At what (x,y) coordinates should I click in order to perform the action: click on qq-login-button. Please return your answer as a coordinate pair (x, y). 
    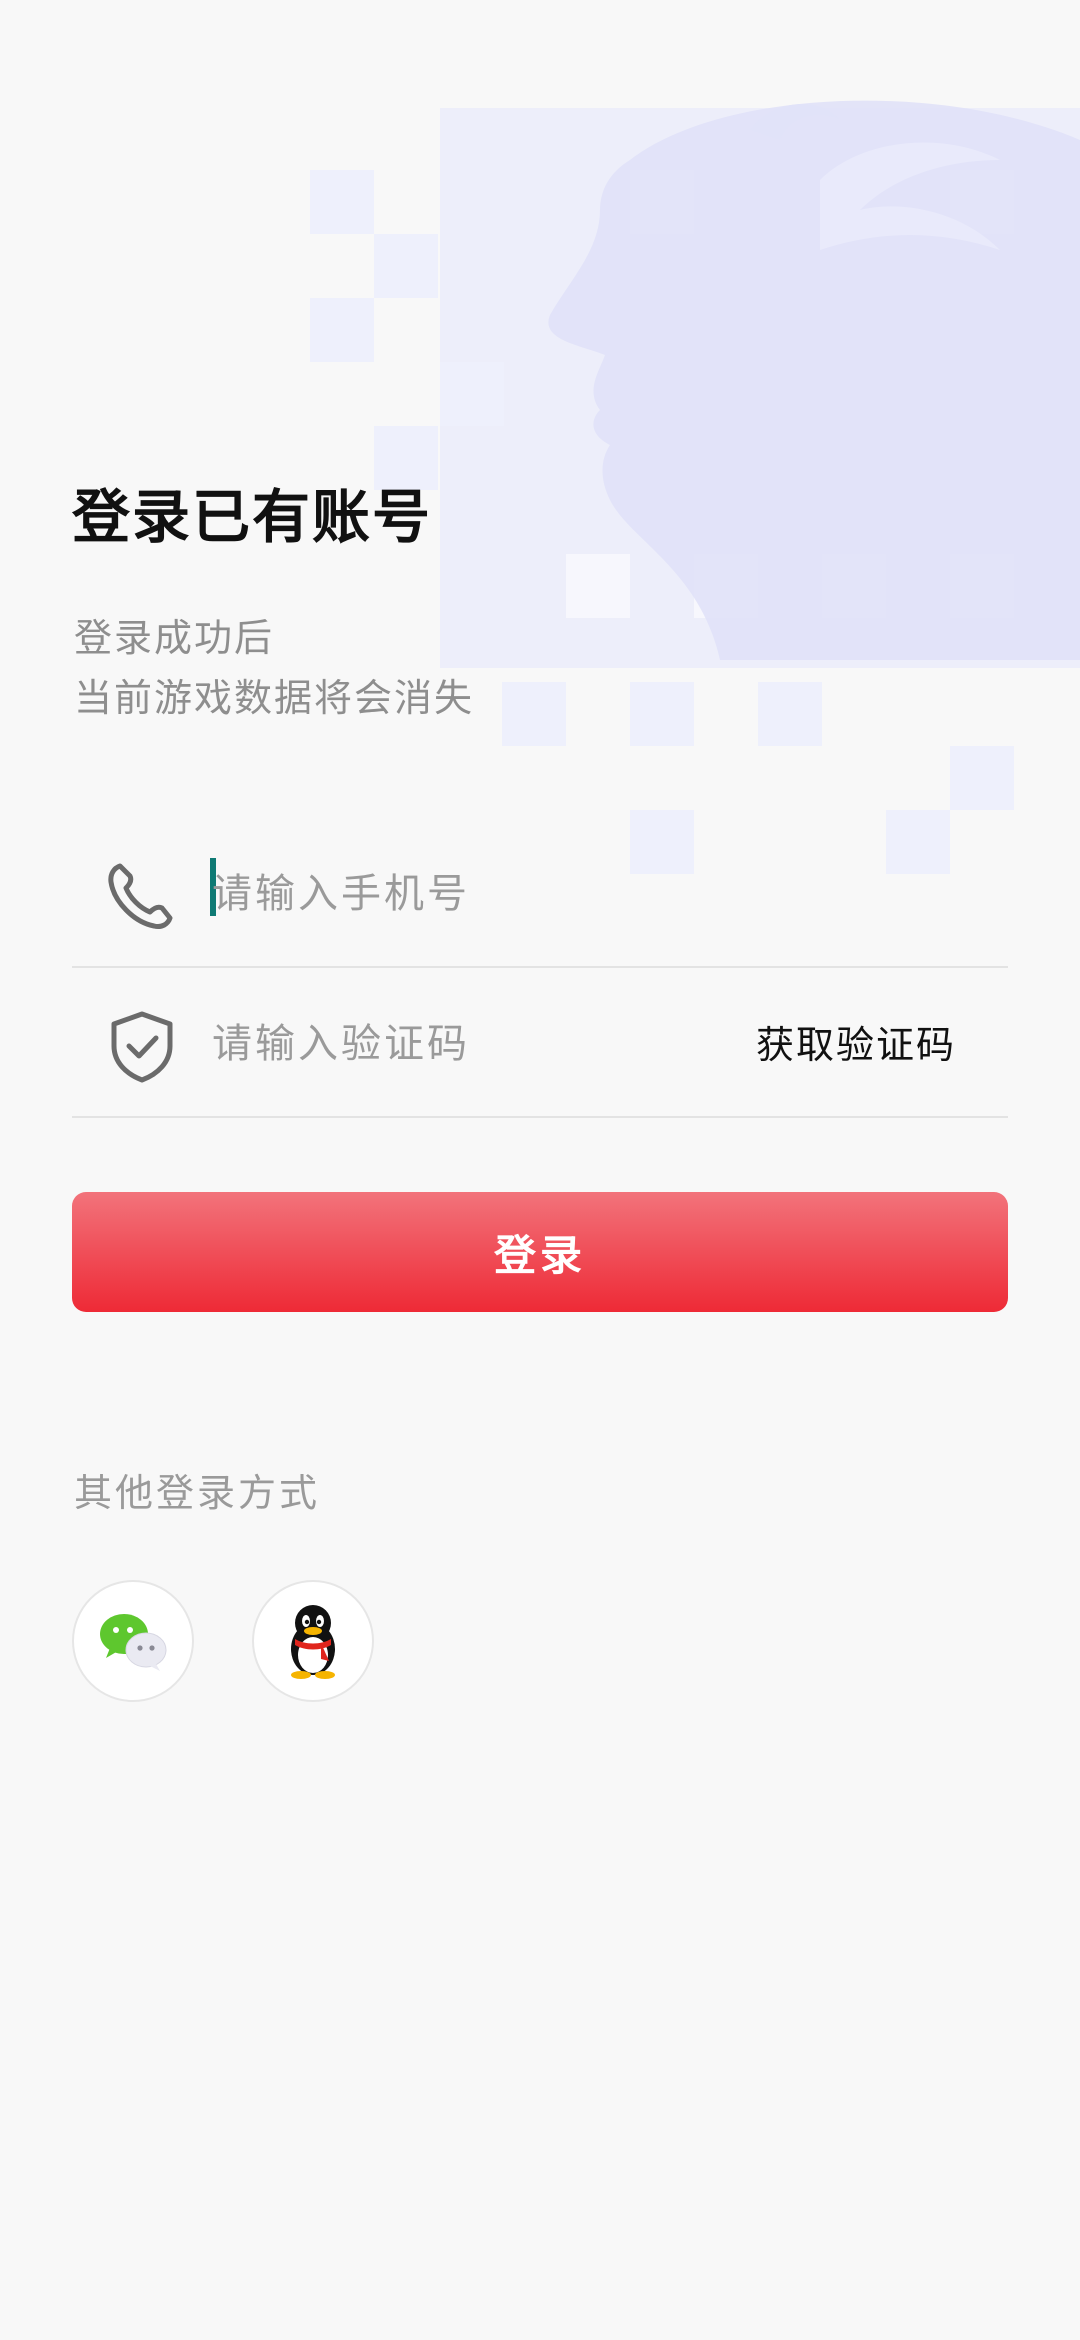
    Looking at the image, I should click on (313, 1641).